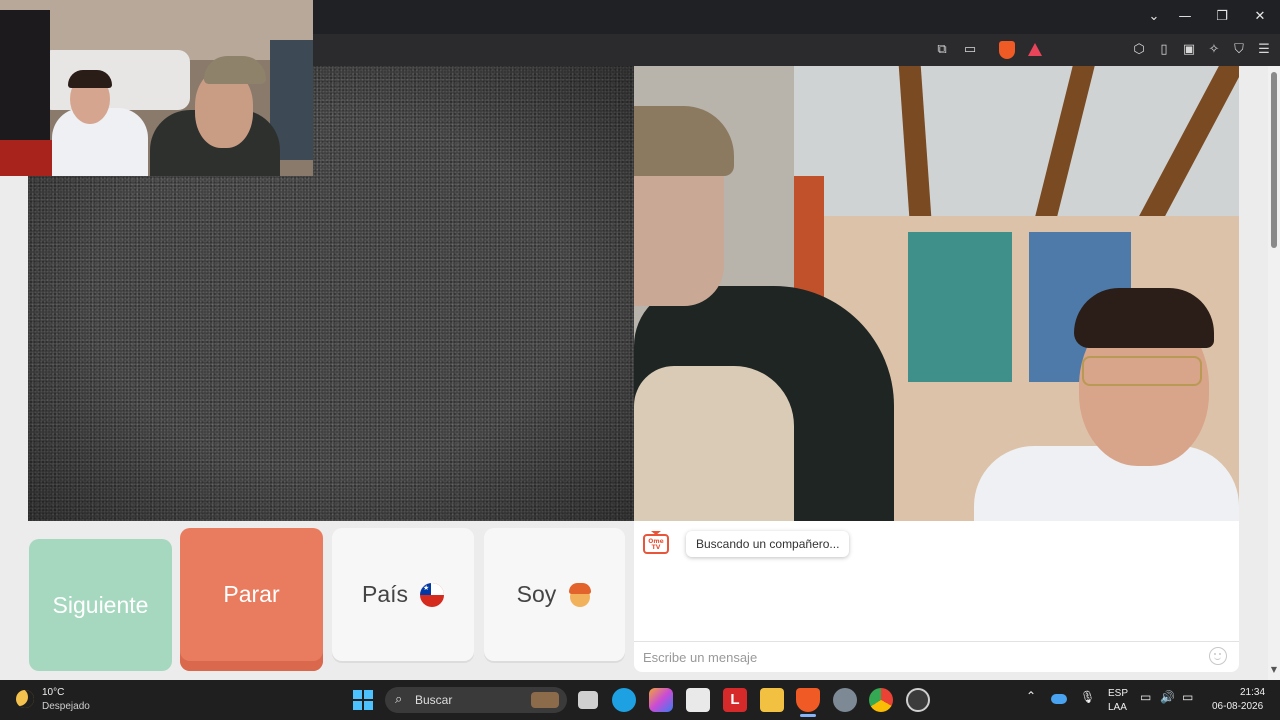 The image size is (1280, 720). Describe the element at coordinates (25, 699) in the screenshot. I see `weather-moon-icon` at that location.